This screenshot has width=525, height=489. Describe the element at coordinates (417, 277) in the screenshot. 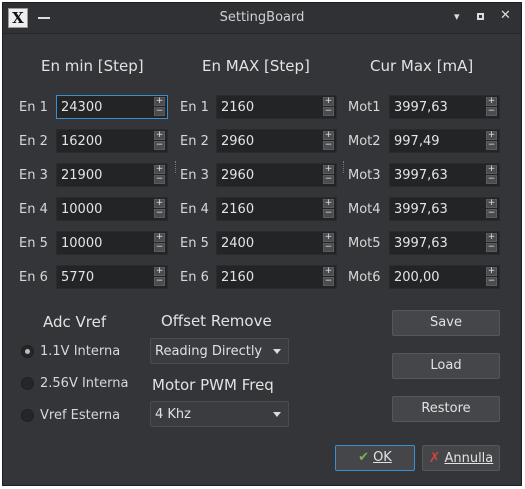

I see `cur-max-value: 200,00` at that location.